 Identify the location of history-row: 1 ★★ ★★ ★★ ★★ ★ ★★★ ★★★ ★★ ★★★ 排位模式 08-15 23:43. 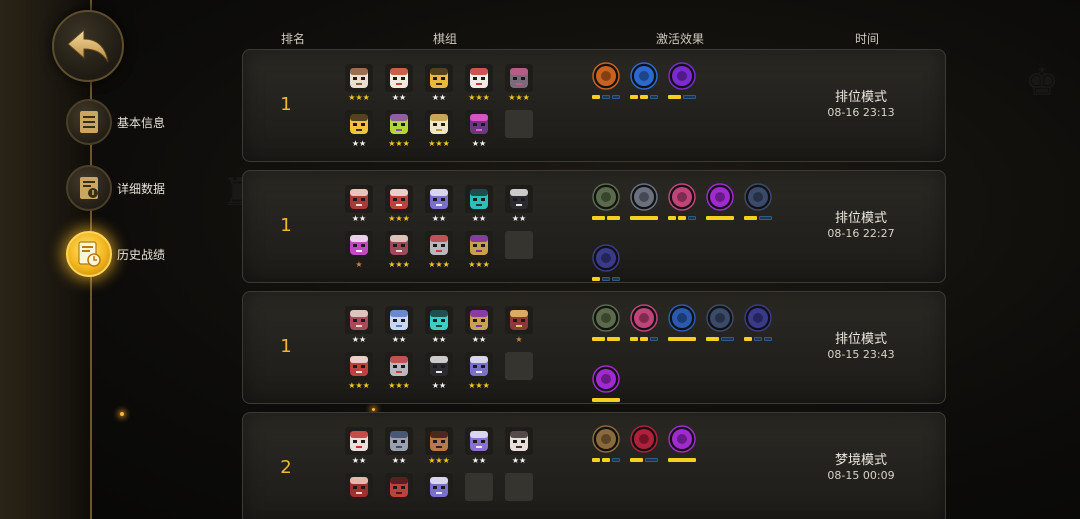
(594, 347).